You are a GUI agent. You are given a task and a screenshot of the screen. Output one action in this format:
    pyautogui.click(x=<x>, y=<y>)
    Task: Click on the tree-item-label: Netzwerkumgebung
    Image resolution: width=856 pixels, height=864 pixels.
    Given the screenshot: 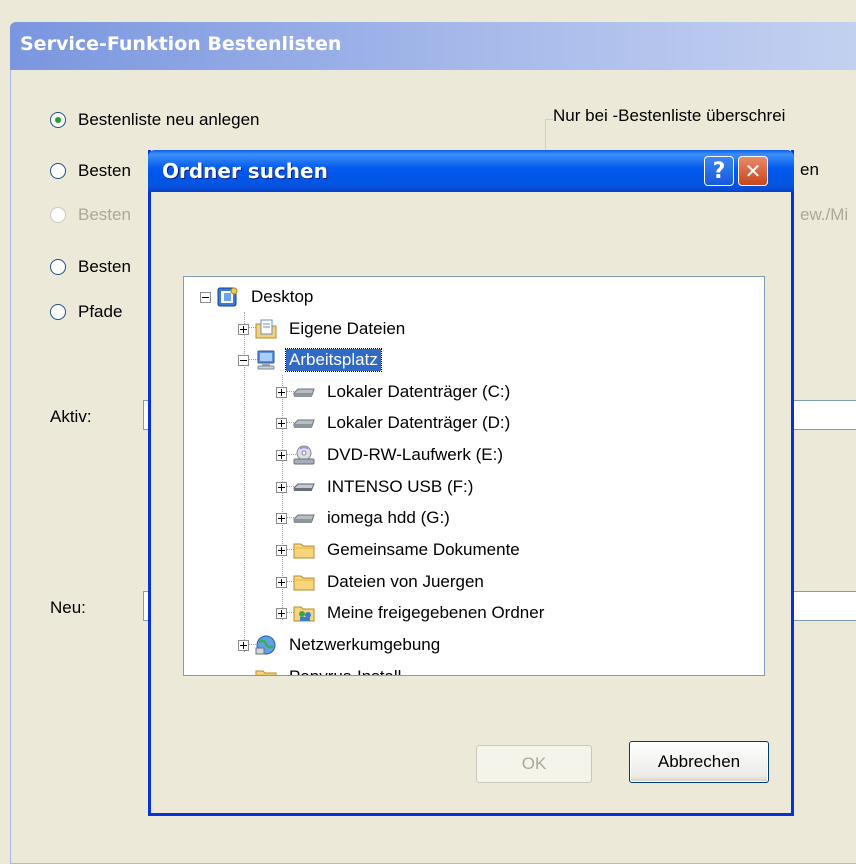 What is the action you would take?
    pyautogui.click(x=365, y=644)
    